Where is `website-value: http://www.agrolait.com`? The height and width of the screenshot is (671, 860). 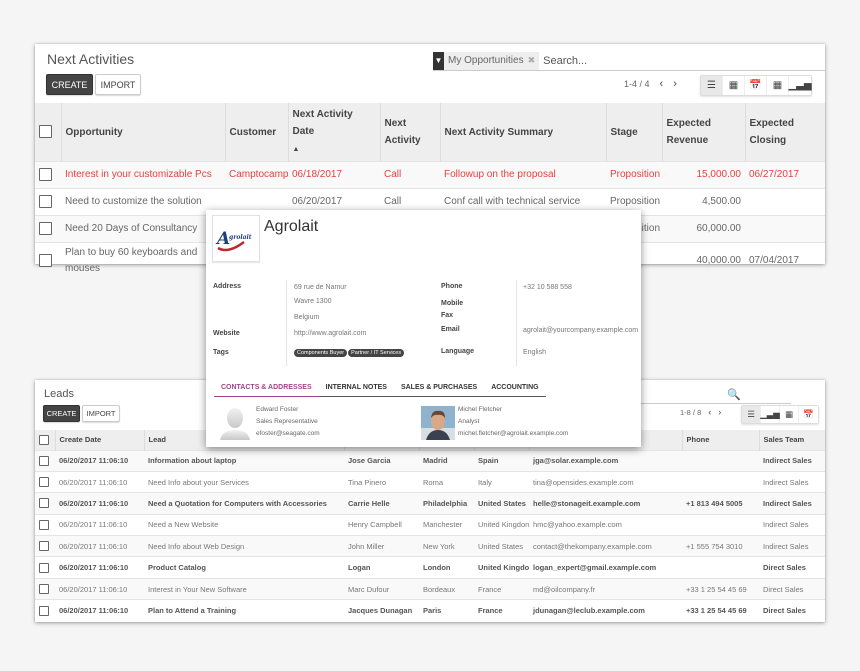 website-value: http://www.agrolait.com is located at coordinates (330, 333).